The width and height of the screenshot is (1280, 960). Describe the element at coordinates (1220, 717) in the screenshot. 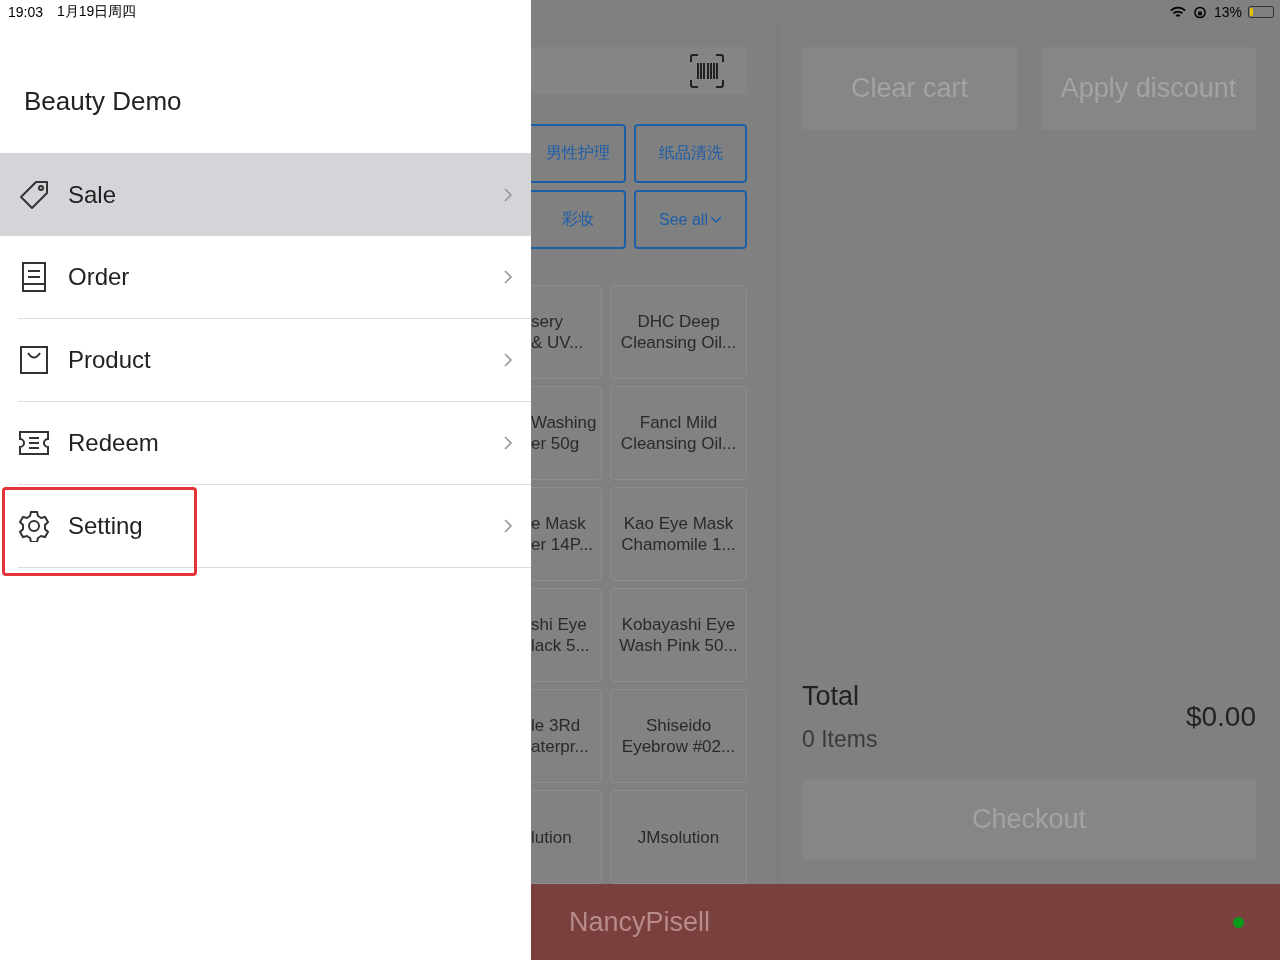

I see `total-amount: $0.00` at that location.